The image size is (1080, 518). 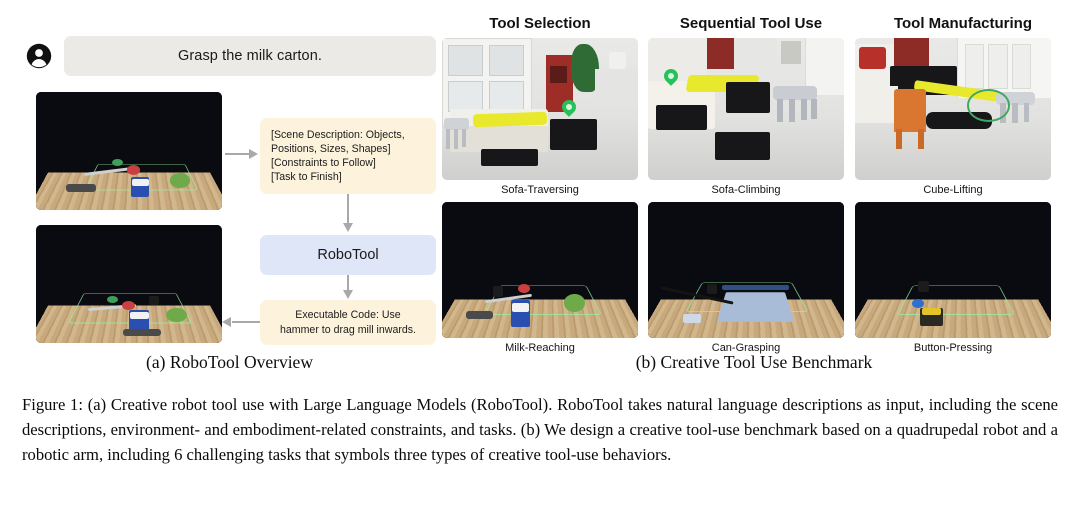 What do you see at coordinates (331, 148) in the screenshot?
I see `input-line-2: Positions, Sizes, Shapes]` at bounding box center [331, 148].